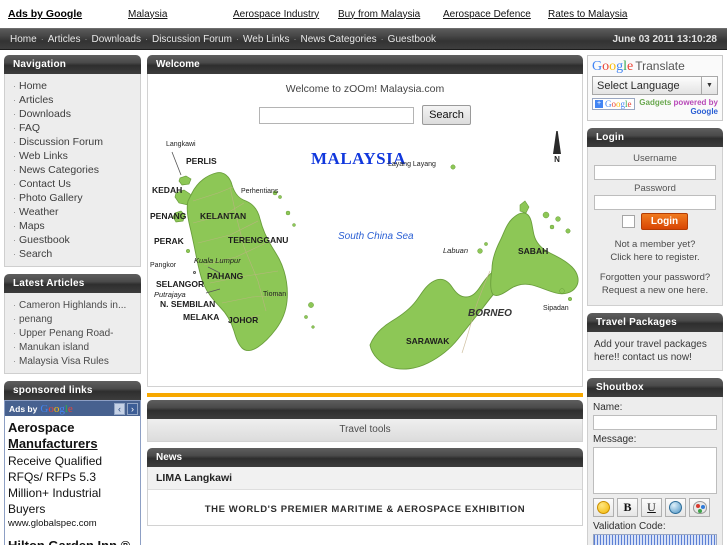 This screenshot has width=727, height=545. I want to click on underline-icon: U, so click(651, 507).